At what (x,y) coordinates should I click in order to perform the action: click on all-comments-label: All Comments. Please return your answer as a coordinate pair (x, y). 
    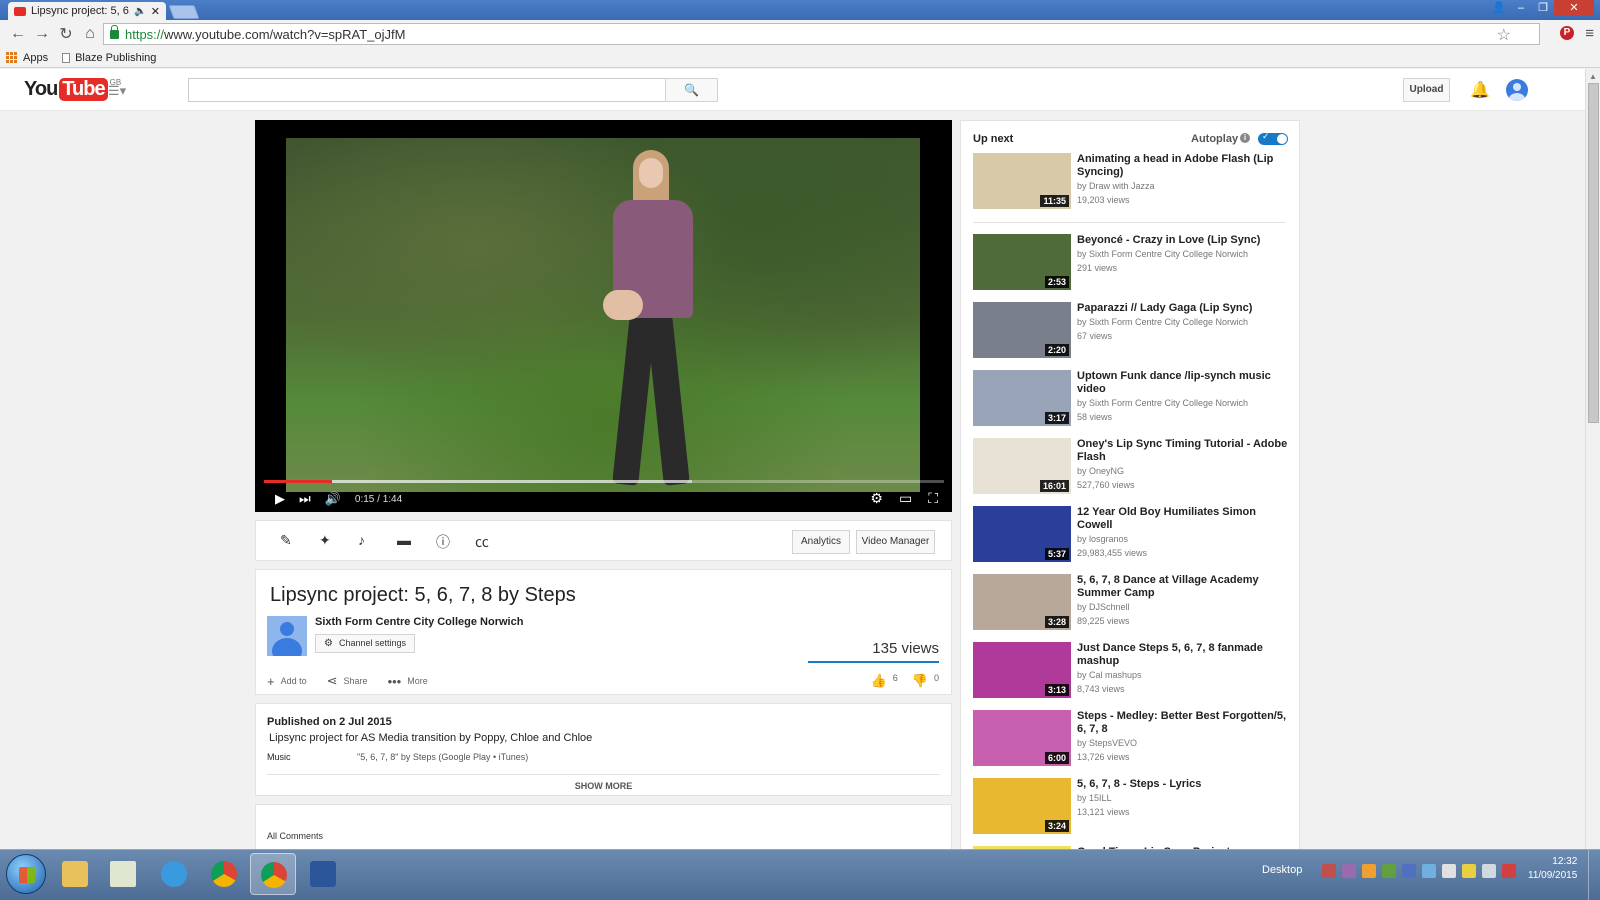
    Looking at the image, I should click on (295, 836).